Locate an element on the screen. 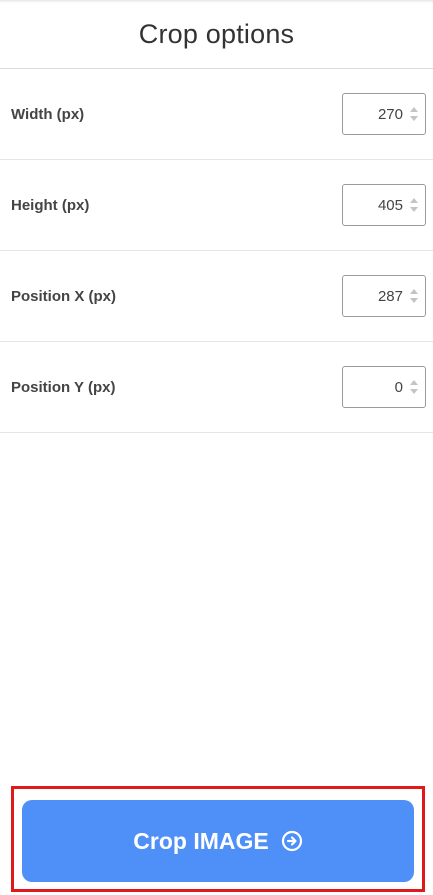 This screenshot has height=895, width=433. width-spinner is located at coordinates (414, 114).